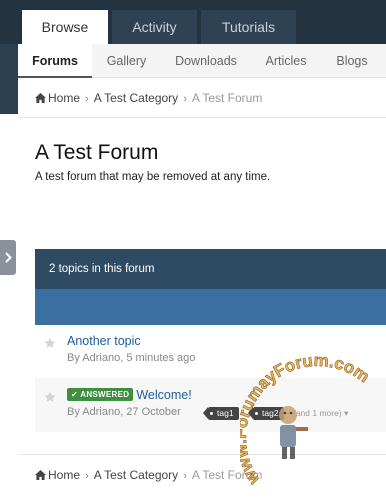 Image resolution: width=386 pixels, height=500 pixels. Describe the element at coordinates (126, 61) in the screenshot. I see `subnav-gallery: Gallery` at that location.